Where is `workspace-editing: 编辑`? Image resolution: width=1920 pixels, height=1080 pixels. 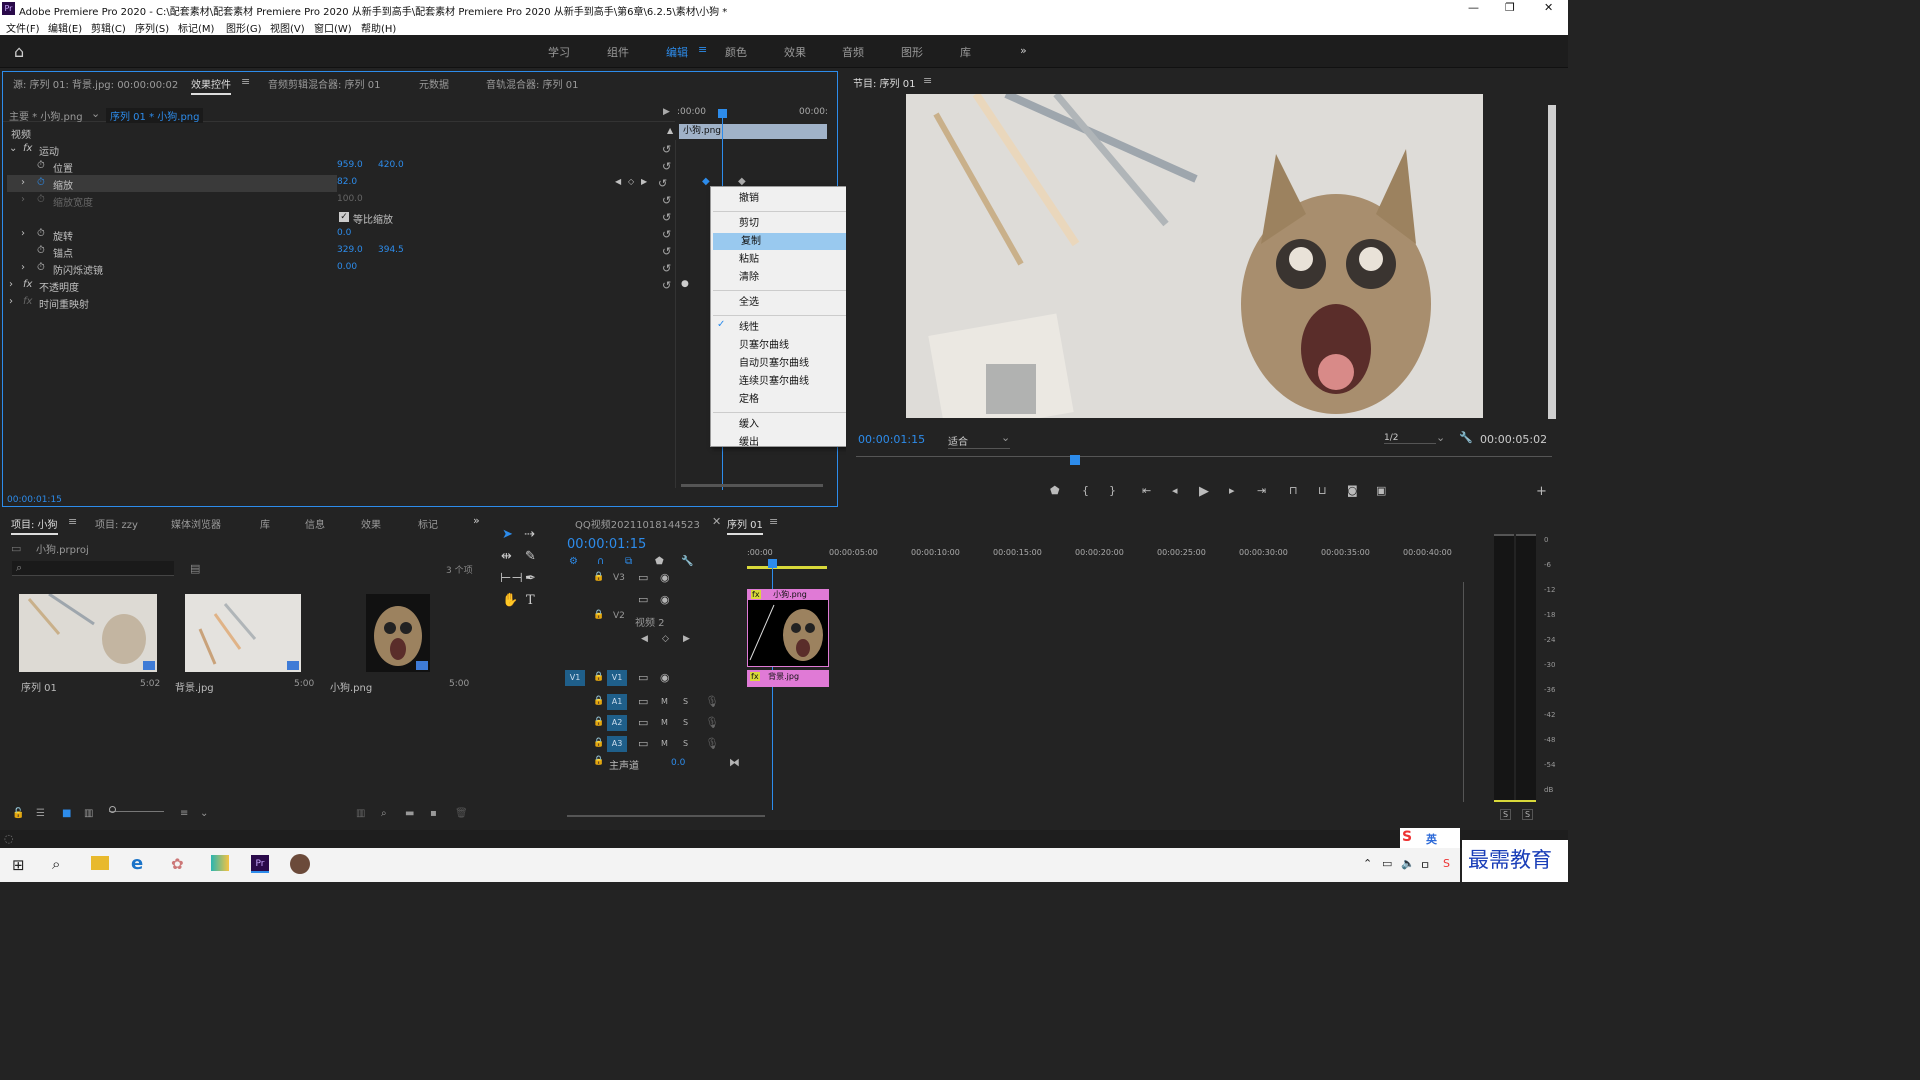 workspace-editing: 编辑 is located at coordinates (677, 52).